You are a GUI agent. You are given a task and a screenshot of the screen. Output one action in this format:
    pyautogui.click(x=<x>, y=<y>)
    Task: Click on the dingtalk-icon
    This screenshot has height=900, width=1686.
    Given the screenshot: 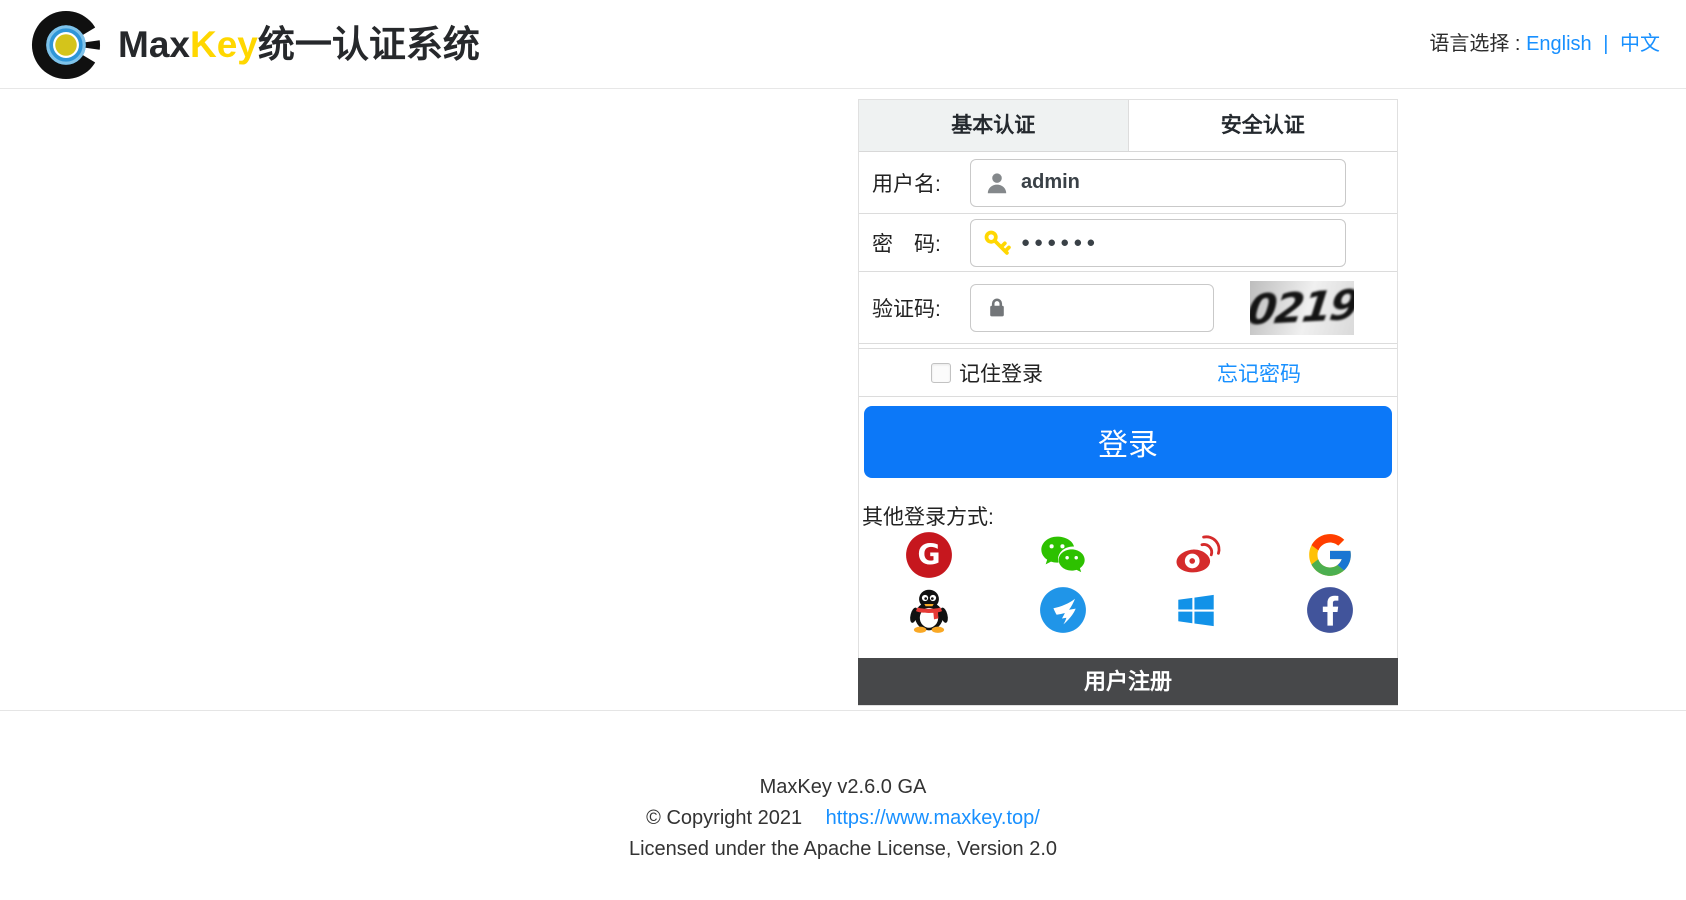 What is the action you would take?
    pyautogui.click(x=1062, y=609)
    